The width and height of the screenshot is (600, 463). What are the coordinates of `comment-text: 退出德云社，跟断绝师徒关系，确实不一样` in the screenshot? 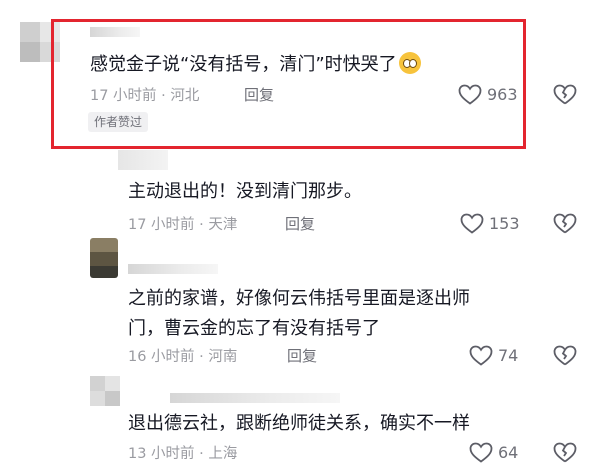 It's located at (299, 423).